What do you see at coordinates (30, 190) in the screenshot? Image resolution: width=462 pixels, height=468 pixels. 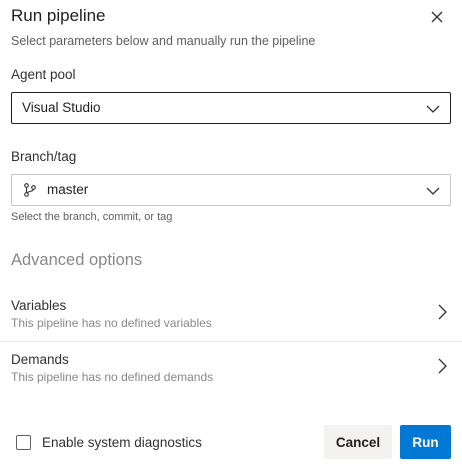 I see `branch-icon` at bounding box center [30, 190].